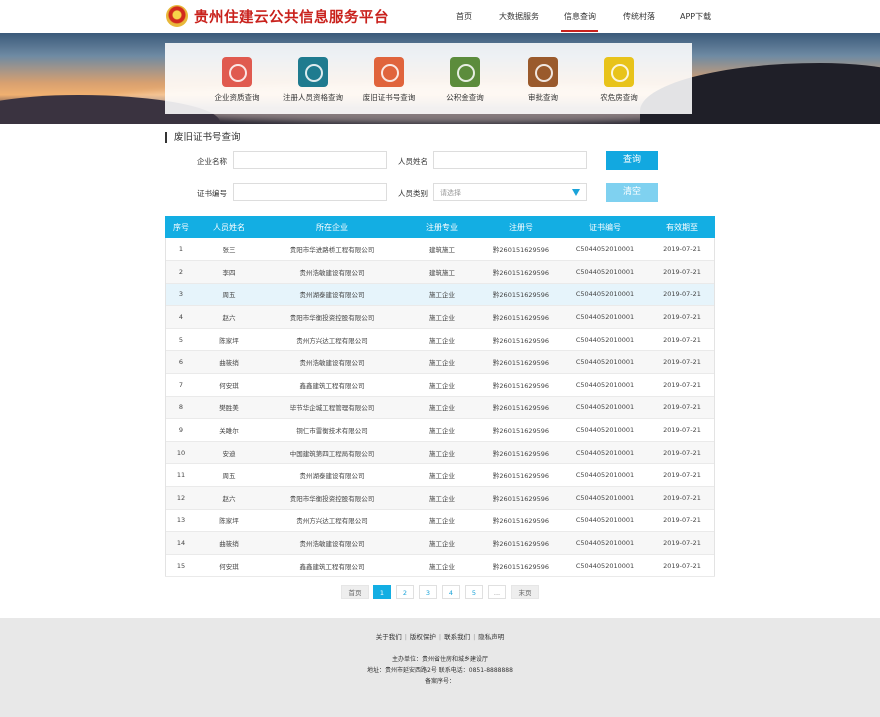 The image size is (880, 717). I want to click on page-button-4: 4, so click(451, 592).